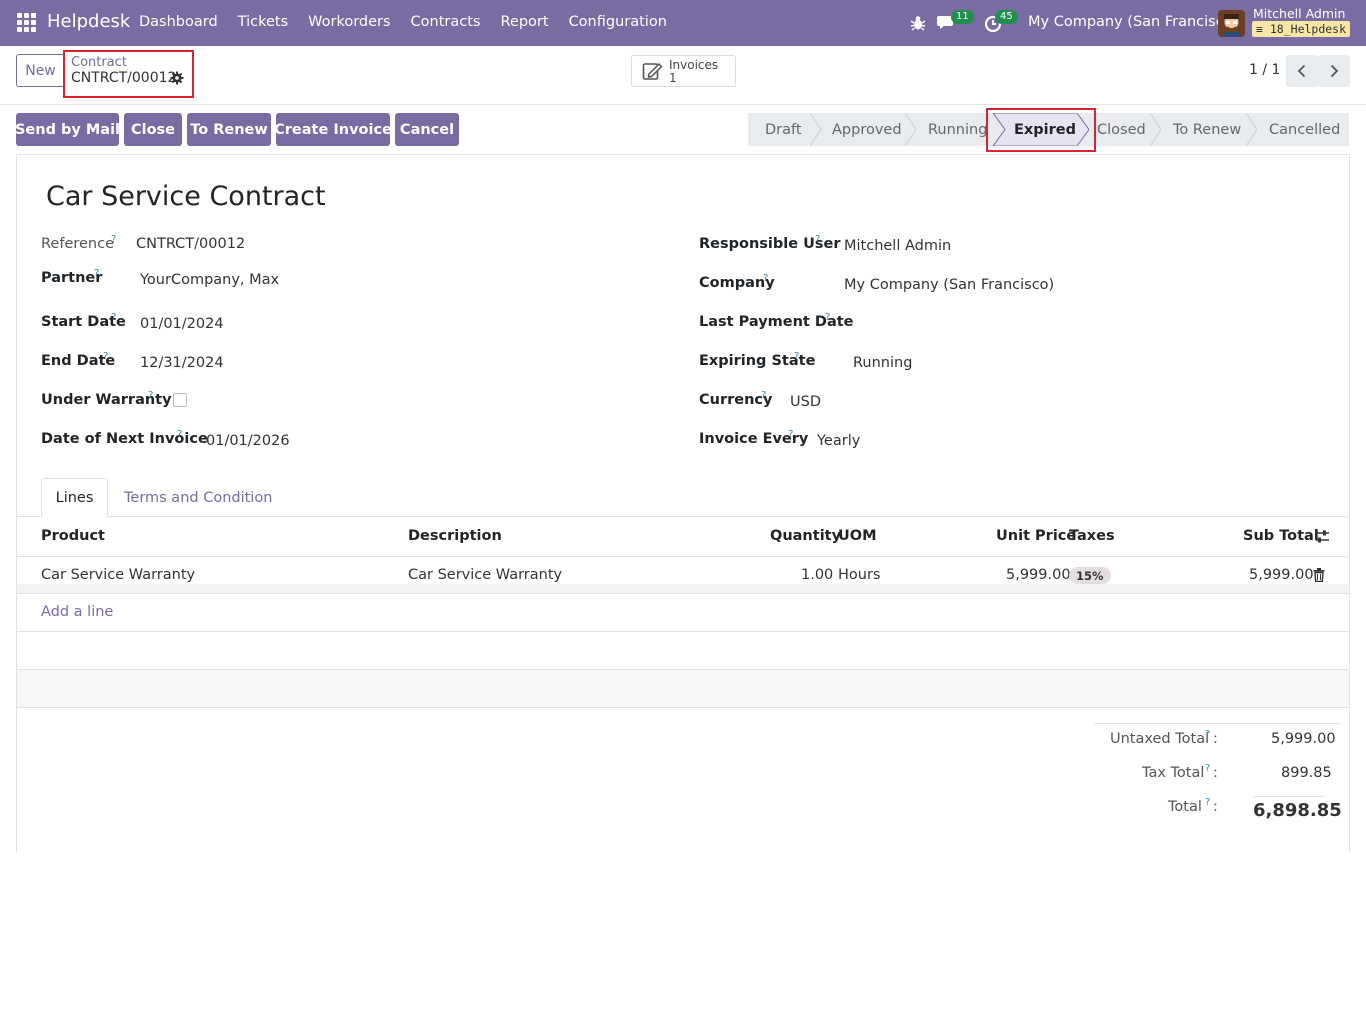  I want to click on breadcrumb-current: CNTRCT/00012, so click(124, 78).